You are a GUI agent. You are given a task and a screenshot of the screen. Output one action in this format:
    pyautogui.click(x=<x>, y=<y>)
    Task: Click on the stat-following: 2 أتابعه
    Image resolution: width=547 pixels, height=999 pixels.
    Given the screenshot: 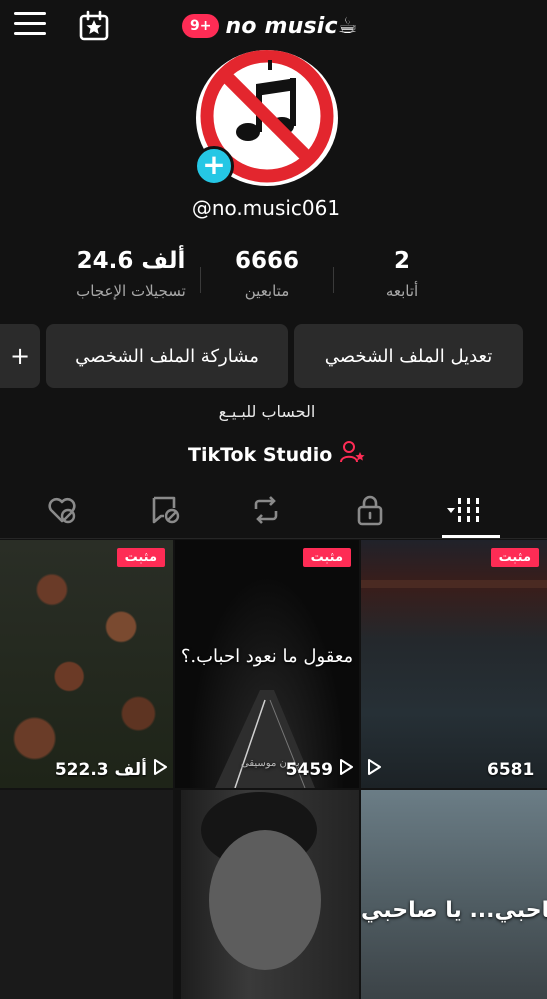 What is the action you would take?
    pyautogui.click(x=402, y=274)
    